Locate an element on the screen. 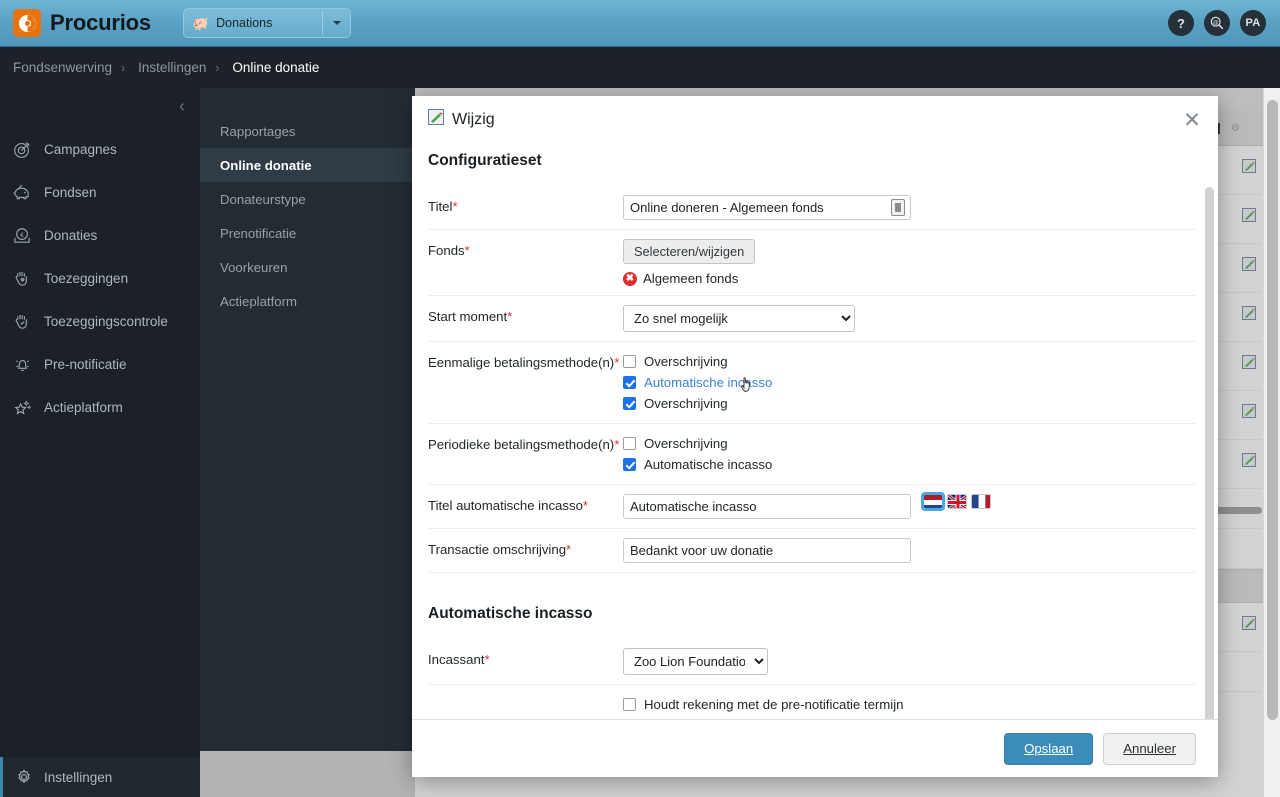 The width and height of the screenshot is (1280, 797). hand-heart-icon is located at coordinates (22, 278).